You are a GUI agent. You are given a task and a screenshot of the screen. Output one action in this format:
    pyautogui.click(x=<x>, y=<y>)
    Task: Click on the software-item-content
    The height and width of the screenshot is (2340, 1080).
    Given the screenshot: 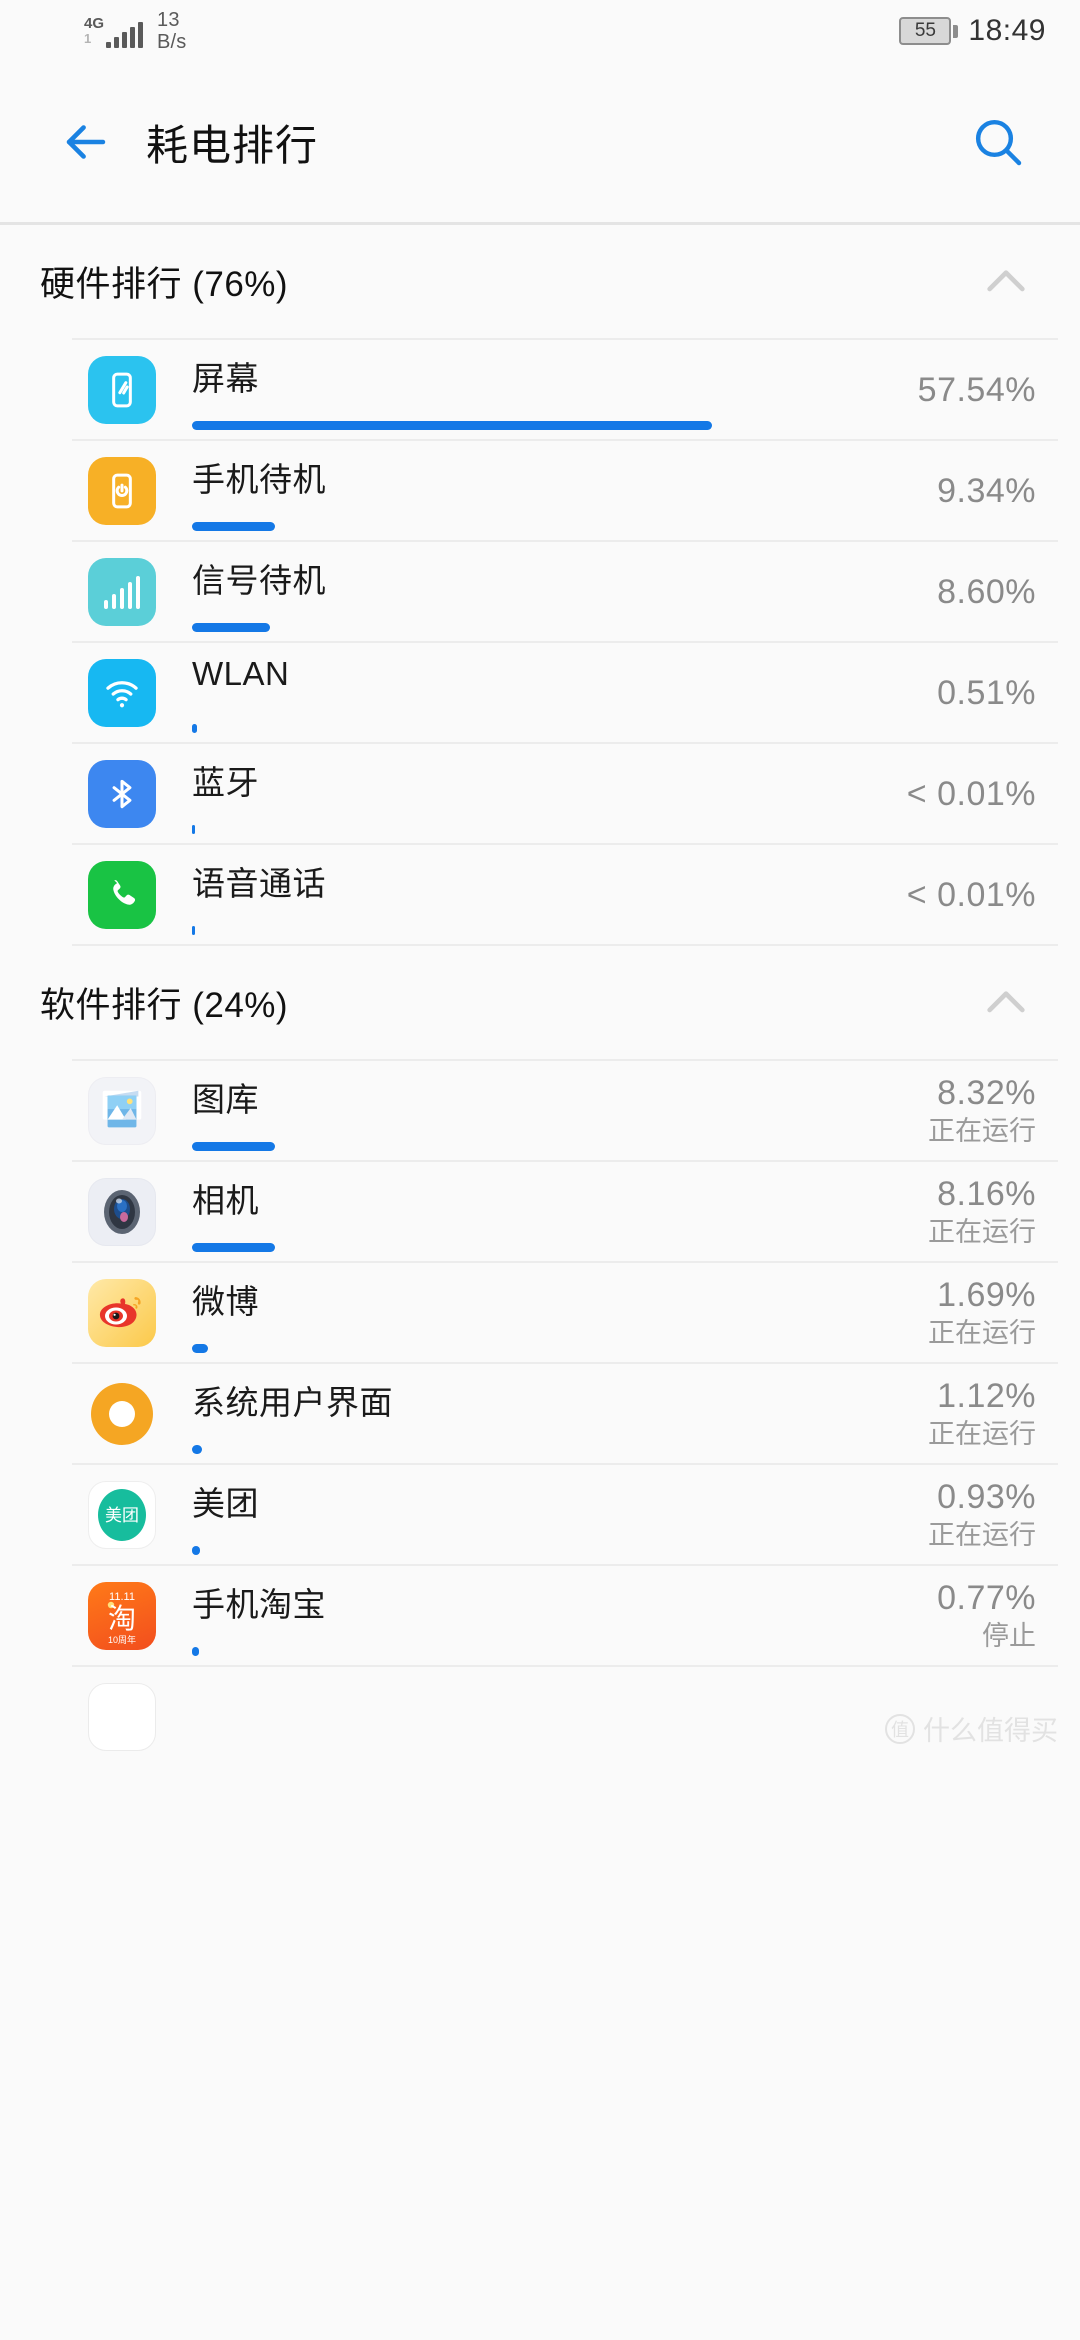 What is the action you would take?
    pyautogui.click(x=514, y=1717)
    